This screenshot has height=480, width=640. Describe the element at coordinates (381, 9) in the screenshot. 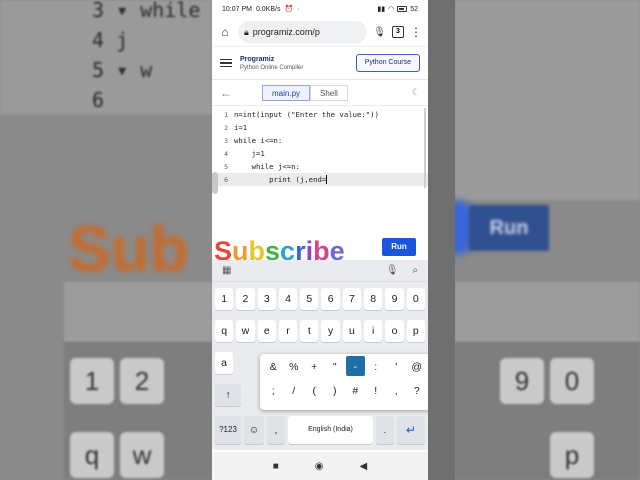

I see `signal-icon: ▮▮` at that location.